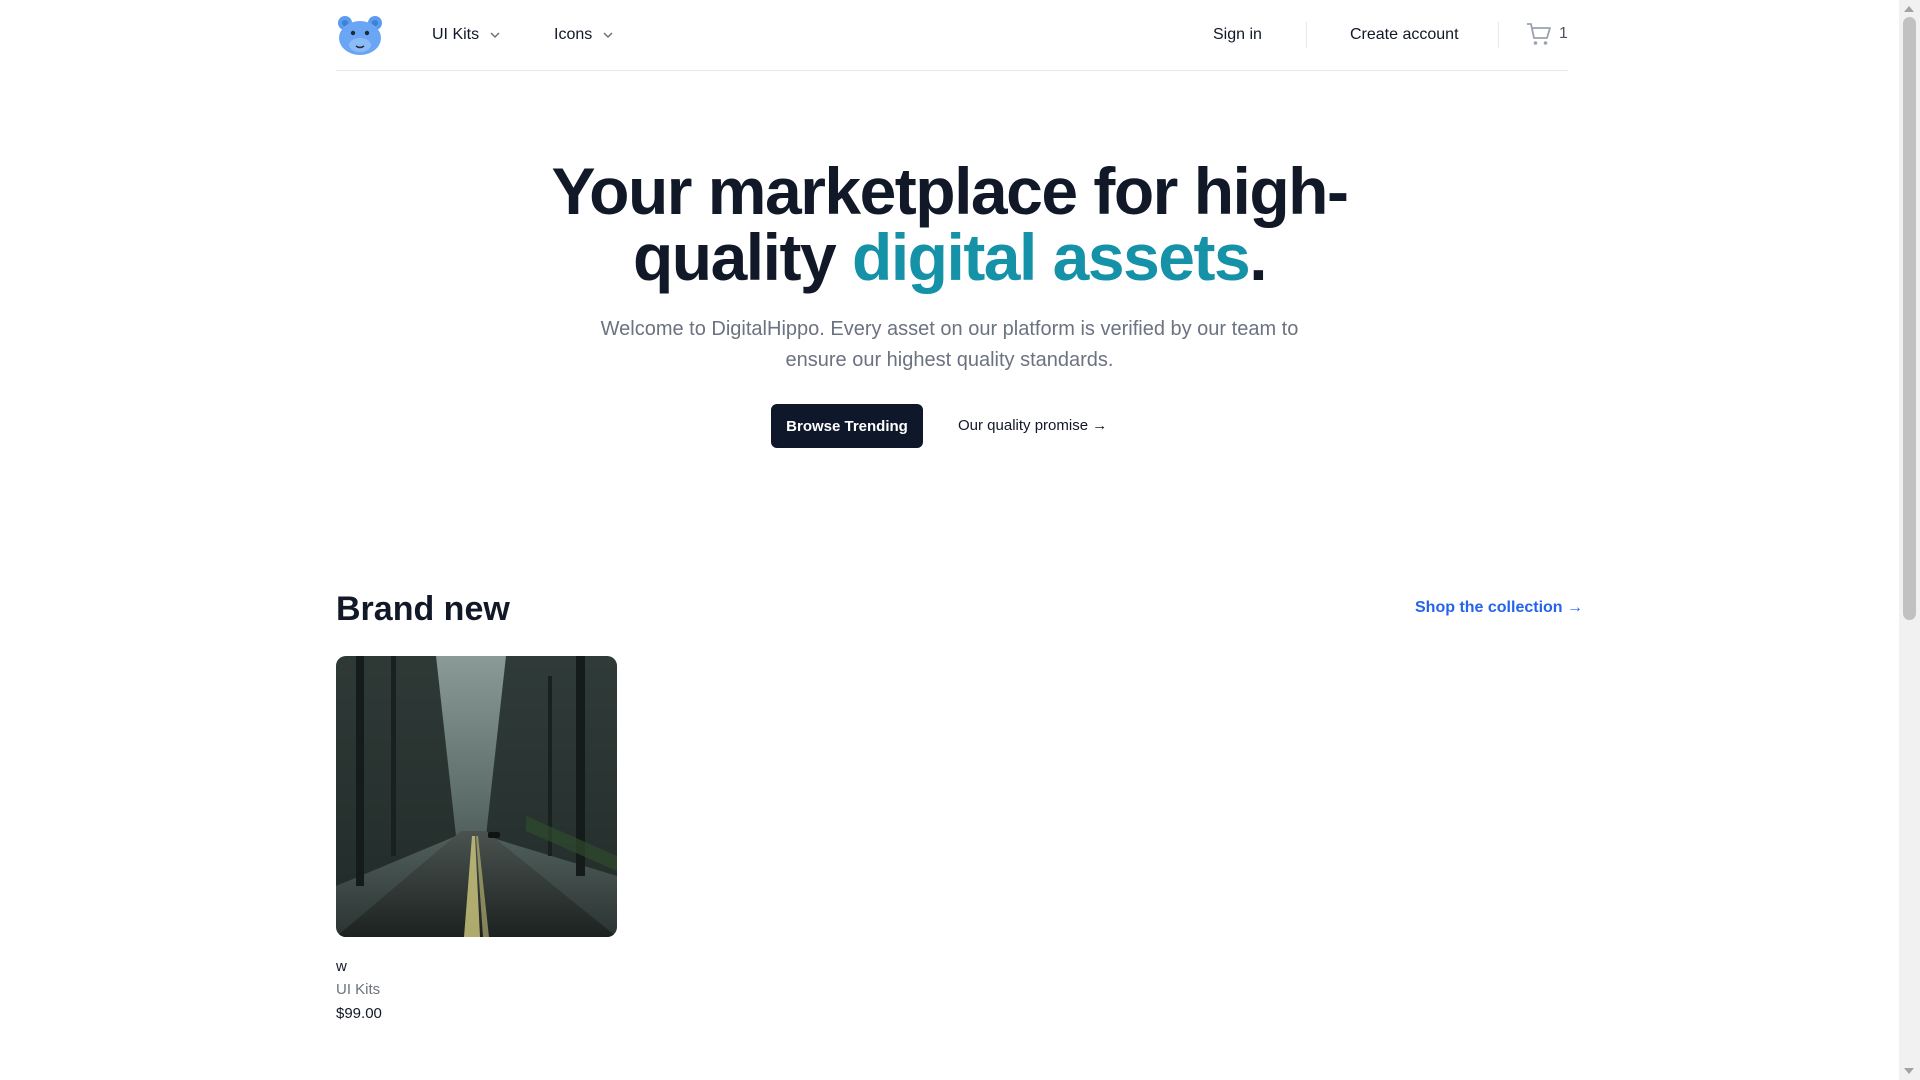 Image resolution: width=1920 pixels, height=1080 pixels. Describe the element at coordinates (358, 989) in the screenshot. I see `product-category: UI Kits` at that location.